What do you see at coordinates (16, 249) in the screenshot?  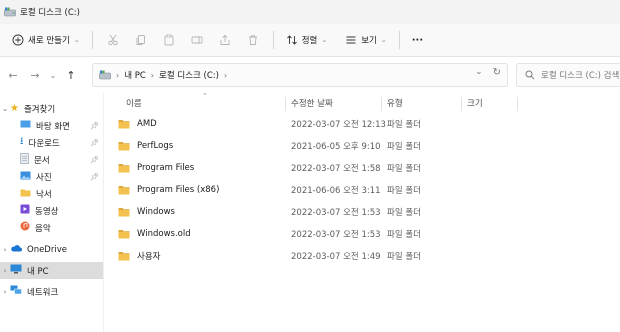 I see `cloud-icon` at bounding box center [16, 249].